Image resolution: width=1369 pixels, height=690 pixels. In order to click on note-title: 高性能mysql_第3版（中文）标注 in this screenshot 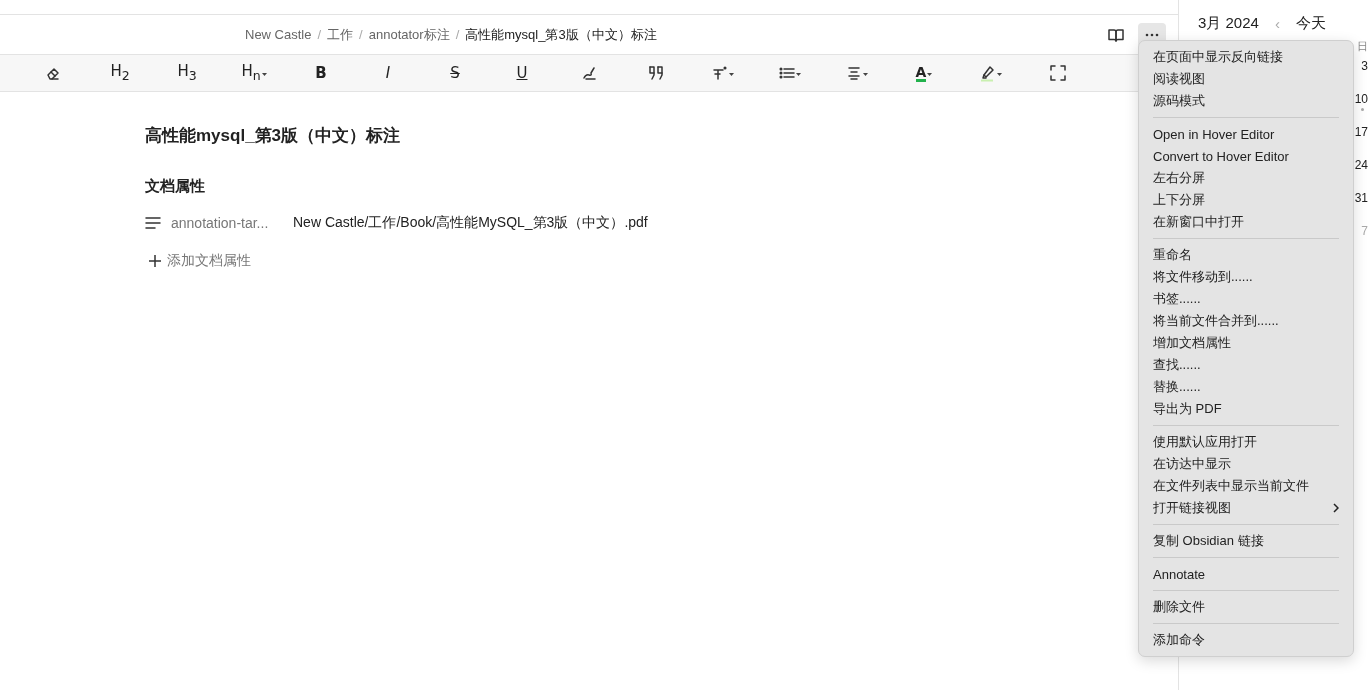, I will do `click(273, 136)`.